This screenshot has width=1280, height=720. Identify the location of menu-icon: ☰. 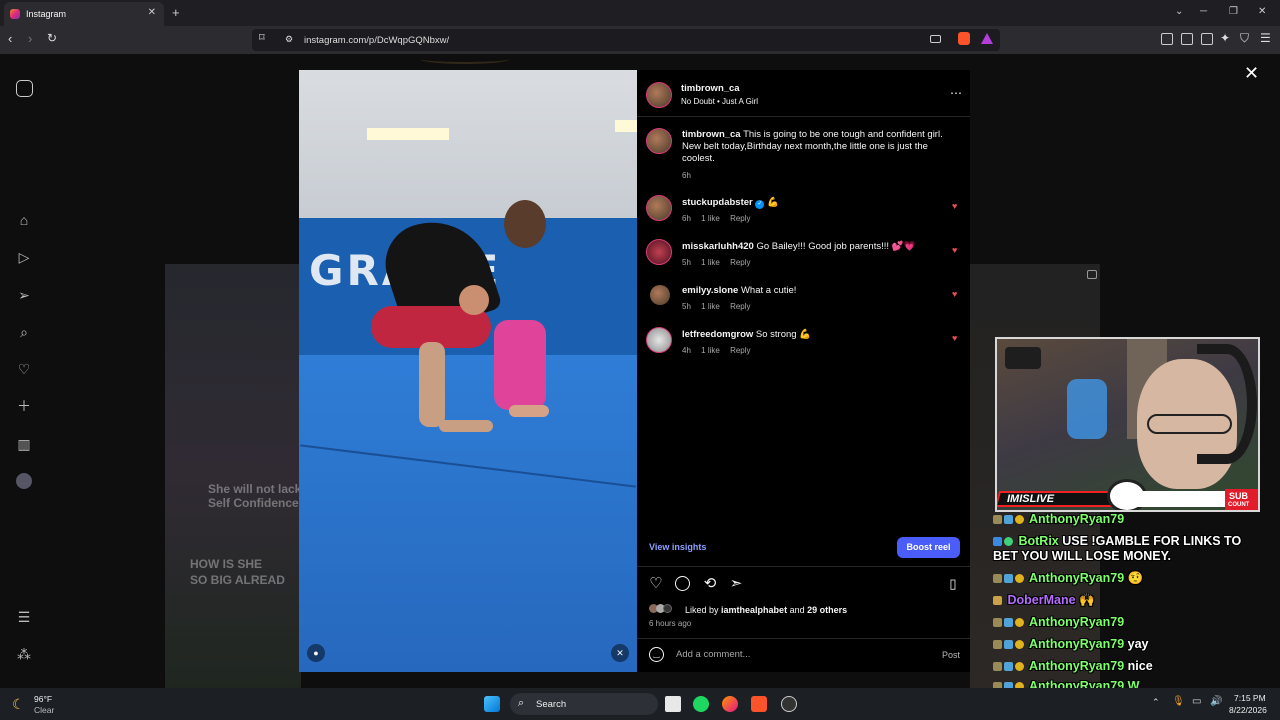
(1265, 38).